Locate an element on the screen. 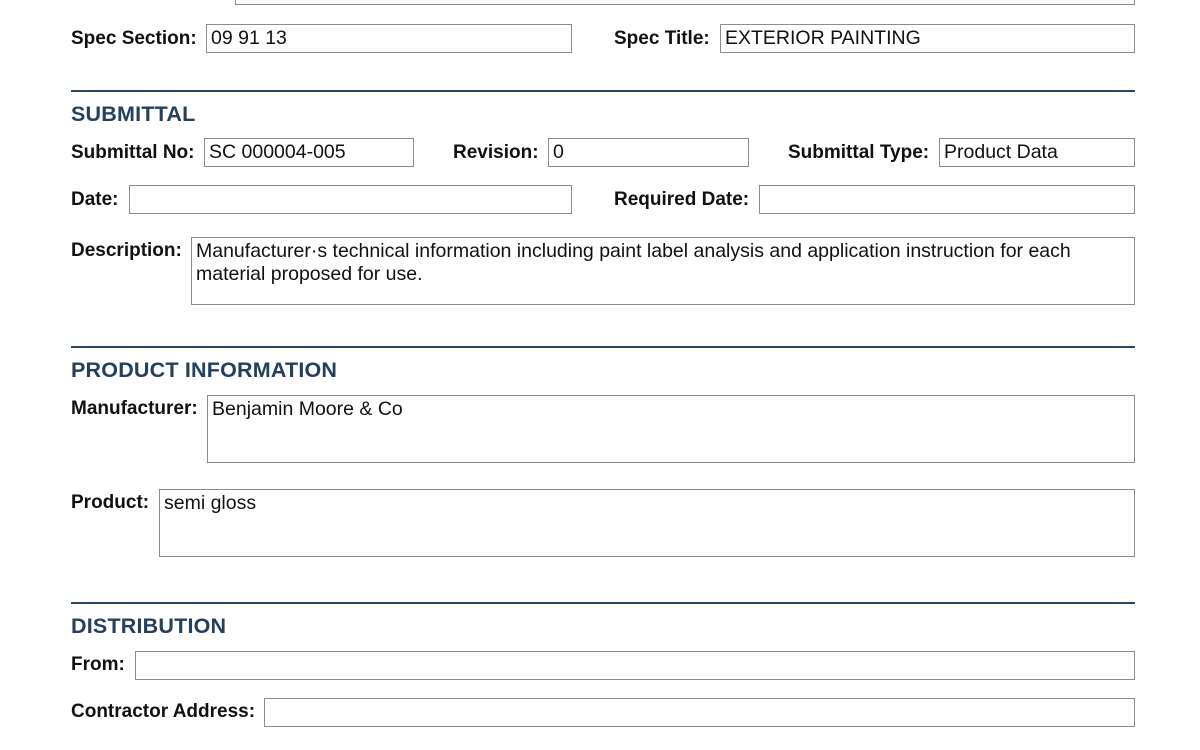 The width and height of the screenshot is (1200, 750). manufacturer-field: Benjamin Moore & Co is located at coordinates (671, 429).